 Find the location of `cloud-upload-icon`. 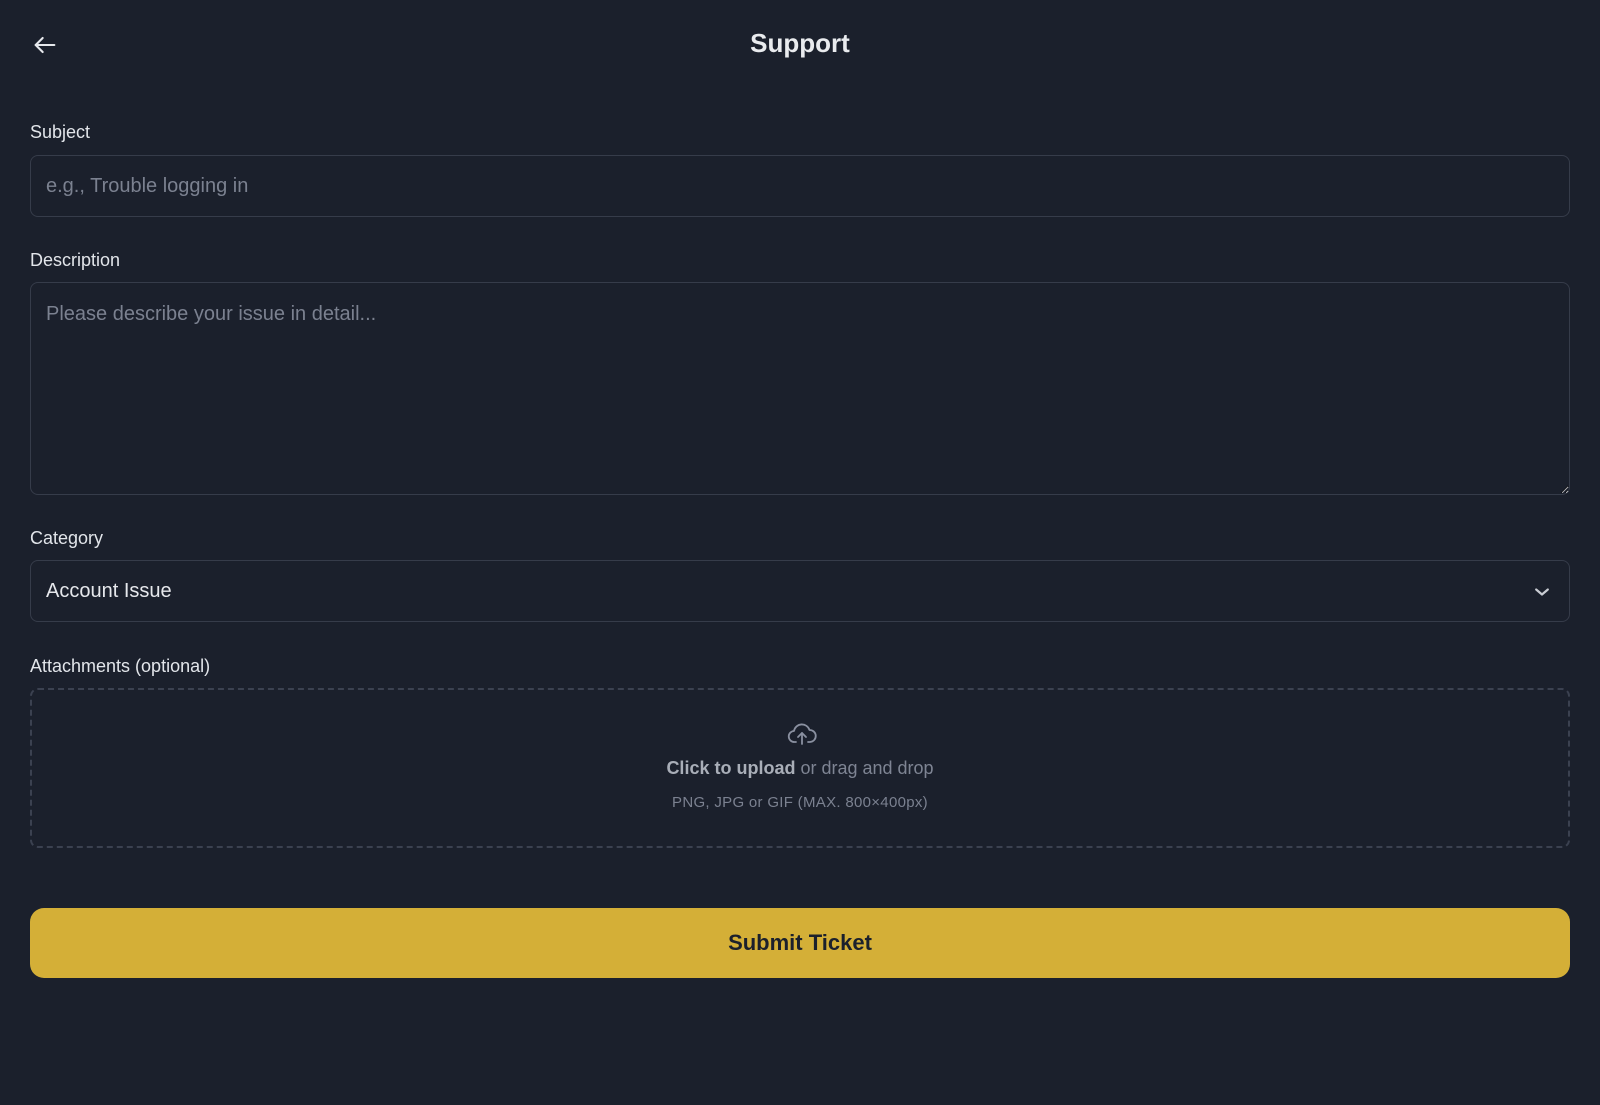

cloud-upload-icon is located at coordinates (802, 734).